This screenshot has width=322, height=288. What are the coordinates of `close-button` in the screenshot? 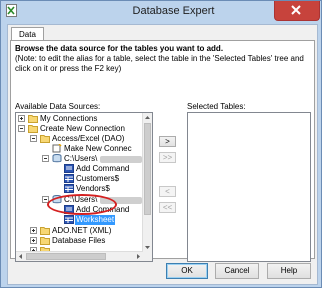 It's located at (297, 11).